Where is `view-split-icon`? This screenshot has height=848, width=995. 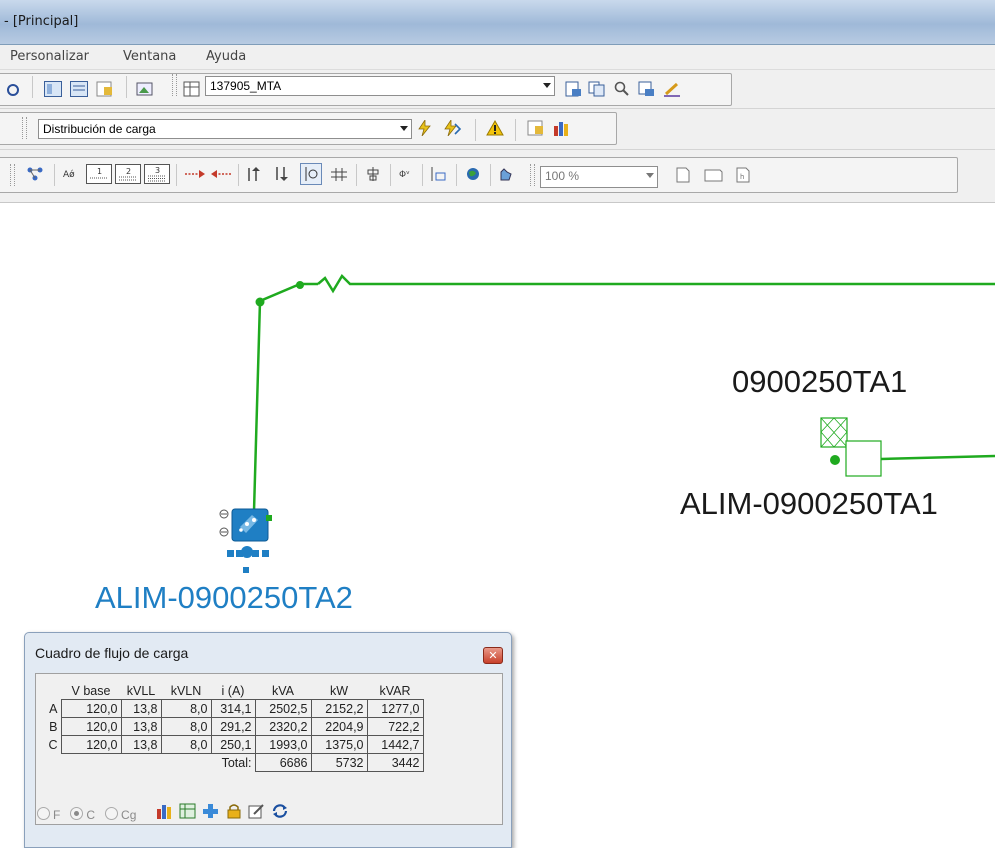
view-split-icon is located at coordinates (53, 89).